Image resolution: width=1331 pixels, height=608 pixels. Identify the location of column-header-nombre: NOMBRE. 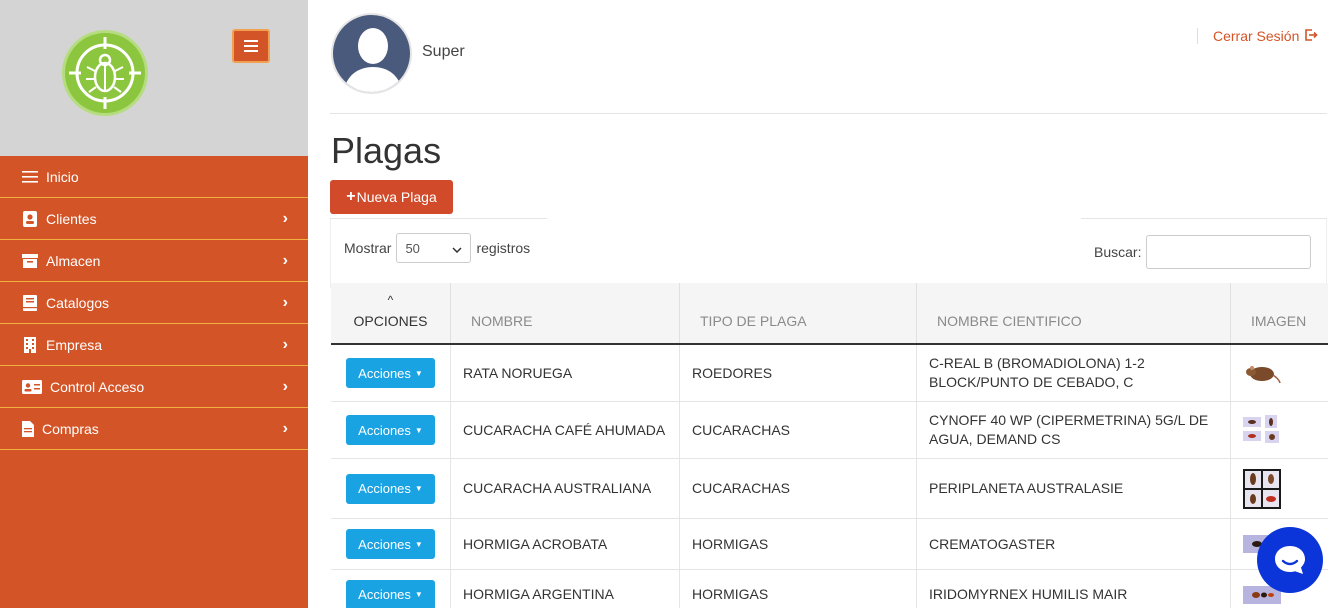
(565, 313).